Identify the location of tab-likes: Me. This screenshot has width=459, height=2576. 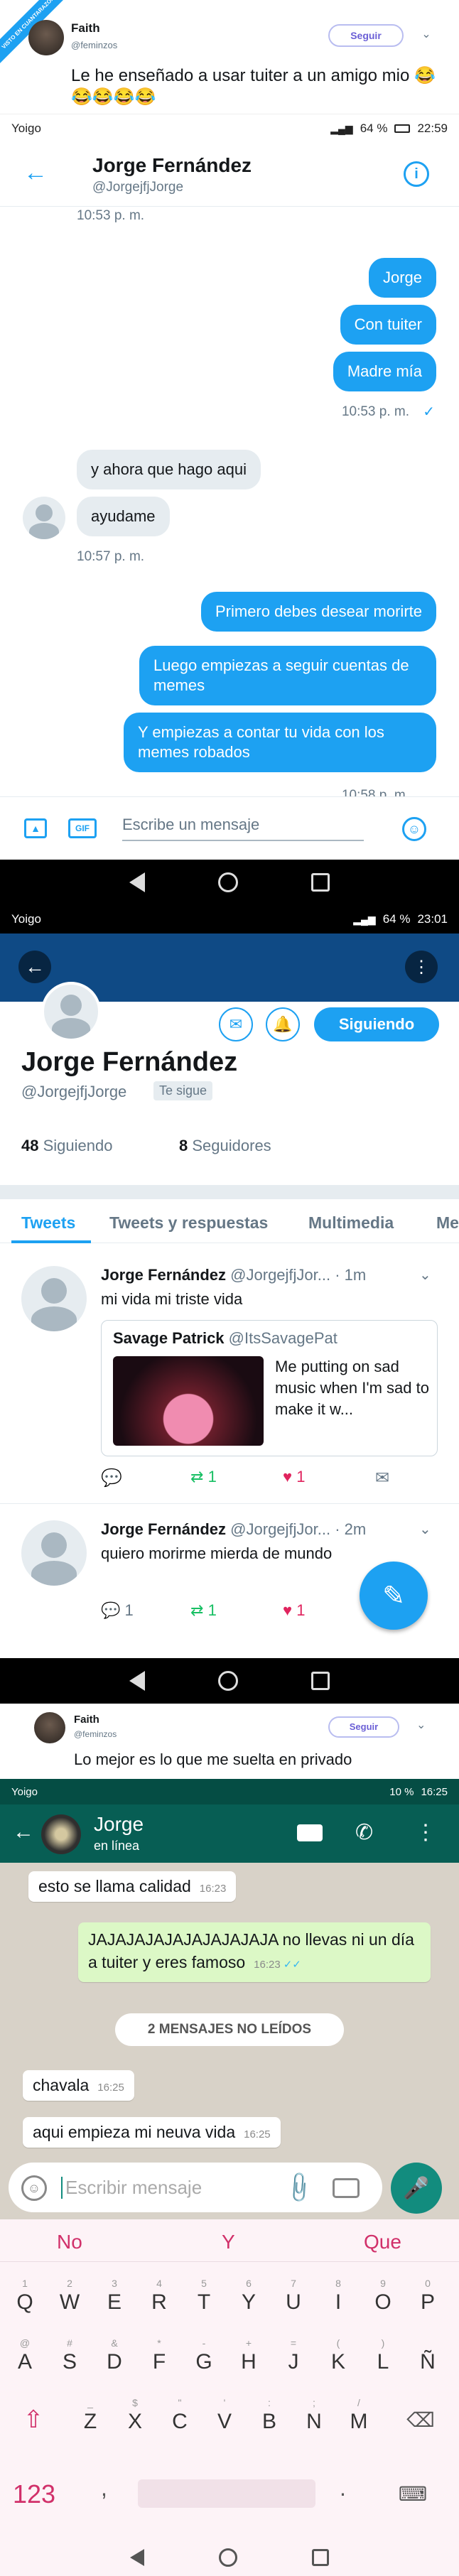
(447, 1223).